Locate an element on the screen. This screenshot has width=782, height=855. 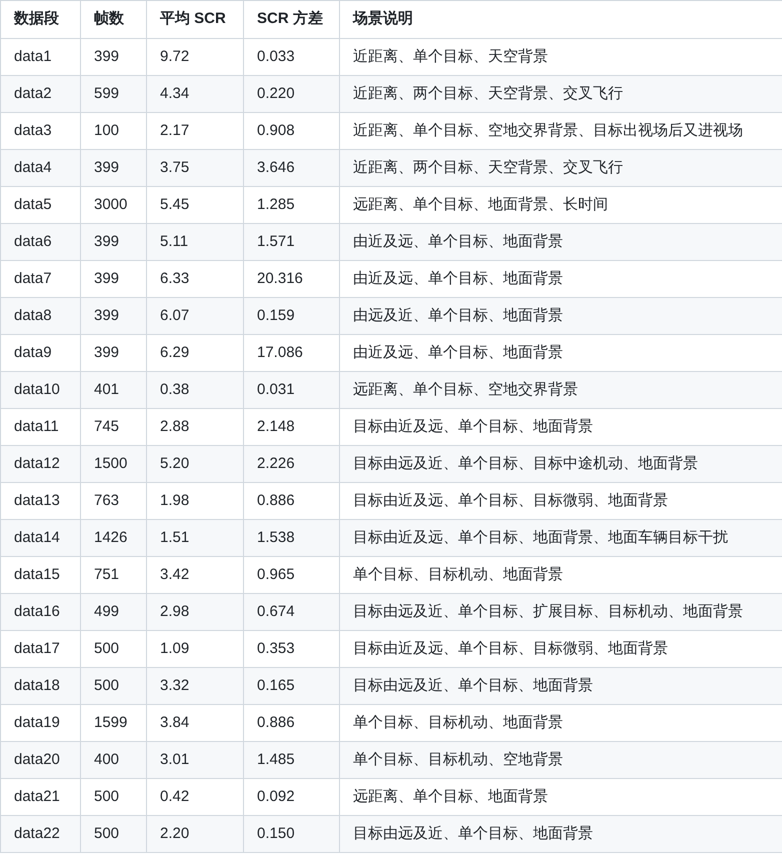
table-cell: 0.150 is located at coordinates (292, 834).